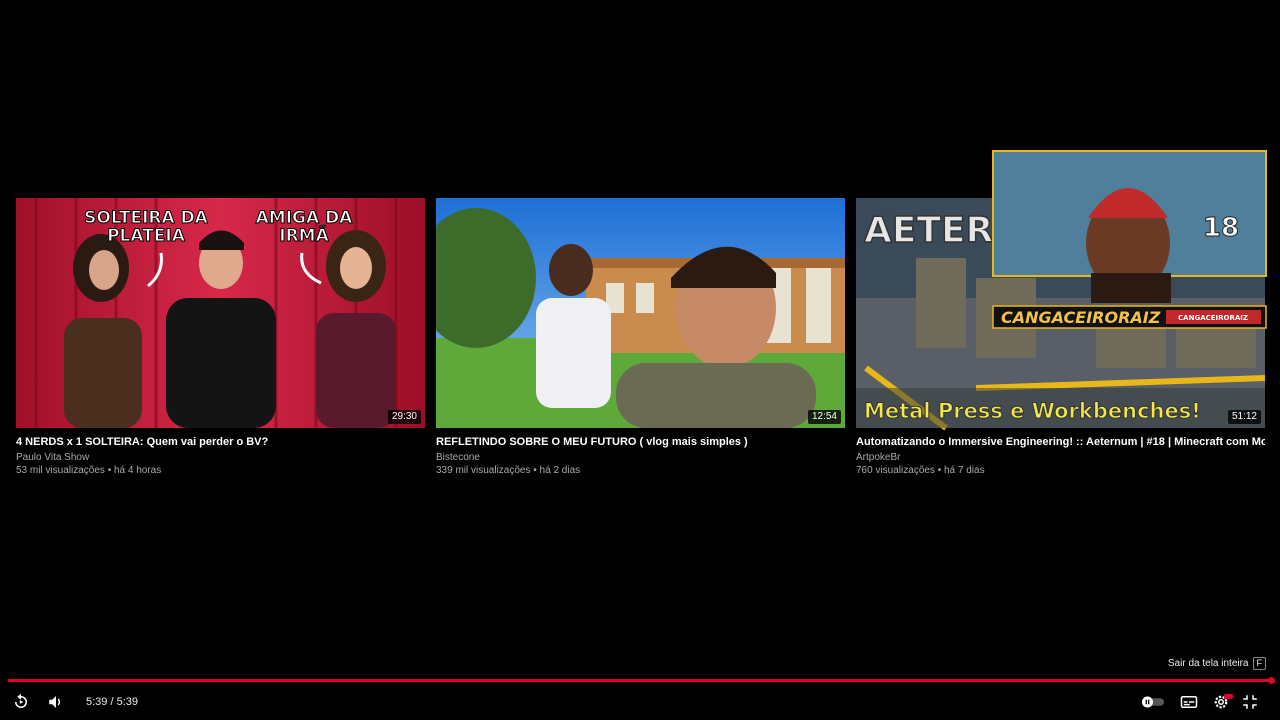 Image resolution: width=1280 pixels, height=720 pixels. What do you see at coordinates (1221, 228) in the screenshot?
I see `thumb-episode-number: 18` at bounding box center [1221, 228].